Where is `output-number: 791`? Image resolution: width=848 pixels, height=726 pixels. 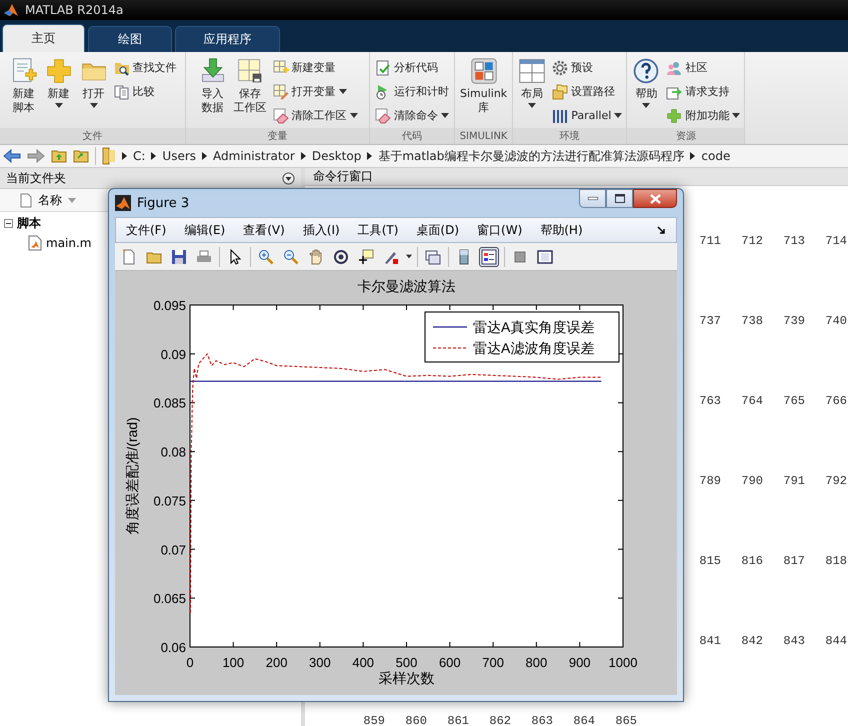
output-number: 791 is located at coordinates (793, 481).